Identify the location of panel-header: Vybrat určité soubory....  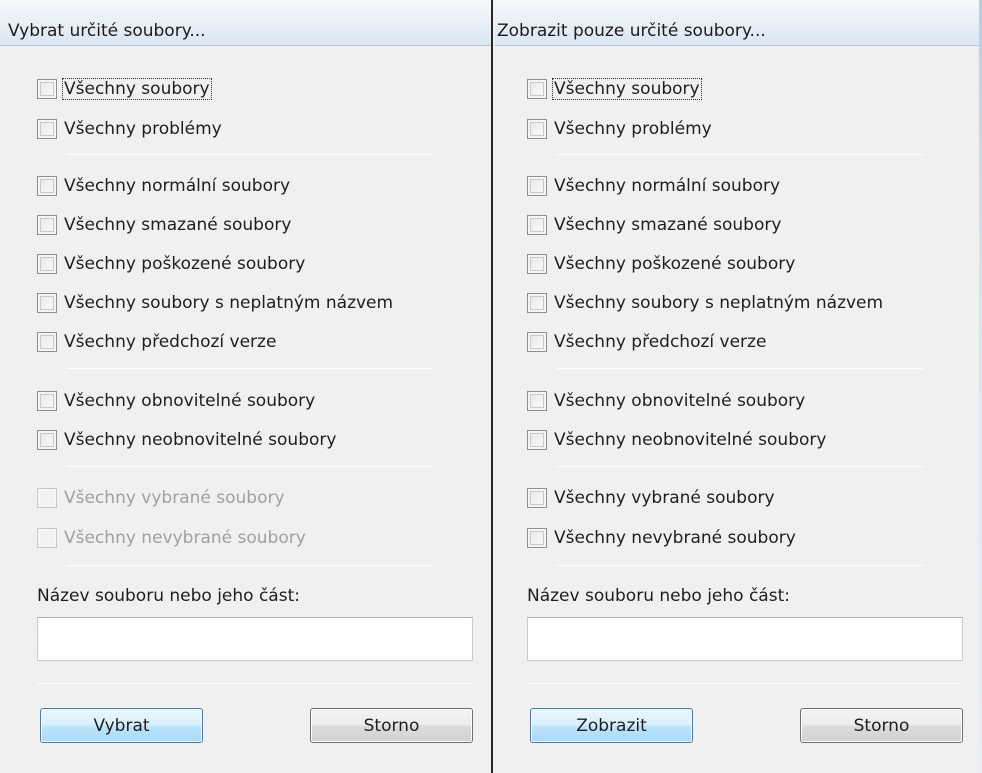
(245, 23).